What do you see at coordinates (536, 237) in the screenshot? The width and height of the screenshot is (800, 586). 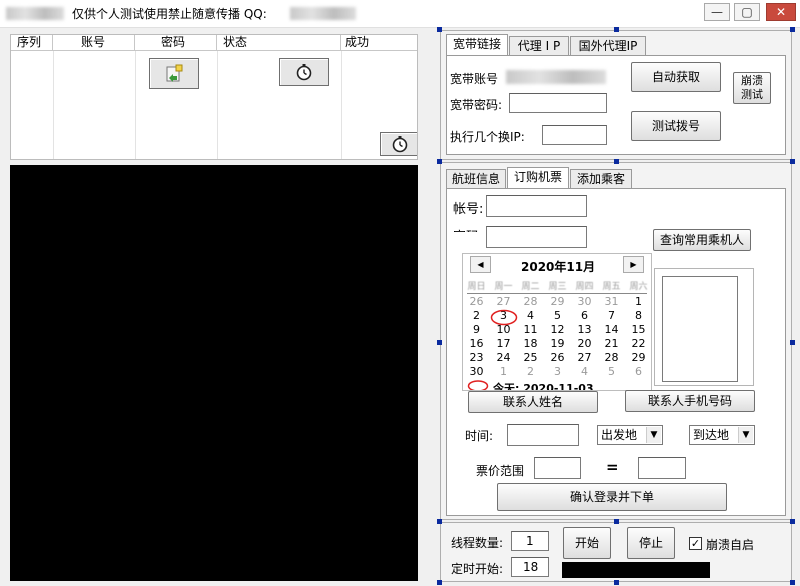 I see `order-password-input` at bounding box center [536, 237].